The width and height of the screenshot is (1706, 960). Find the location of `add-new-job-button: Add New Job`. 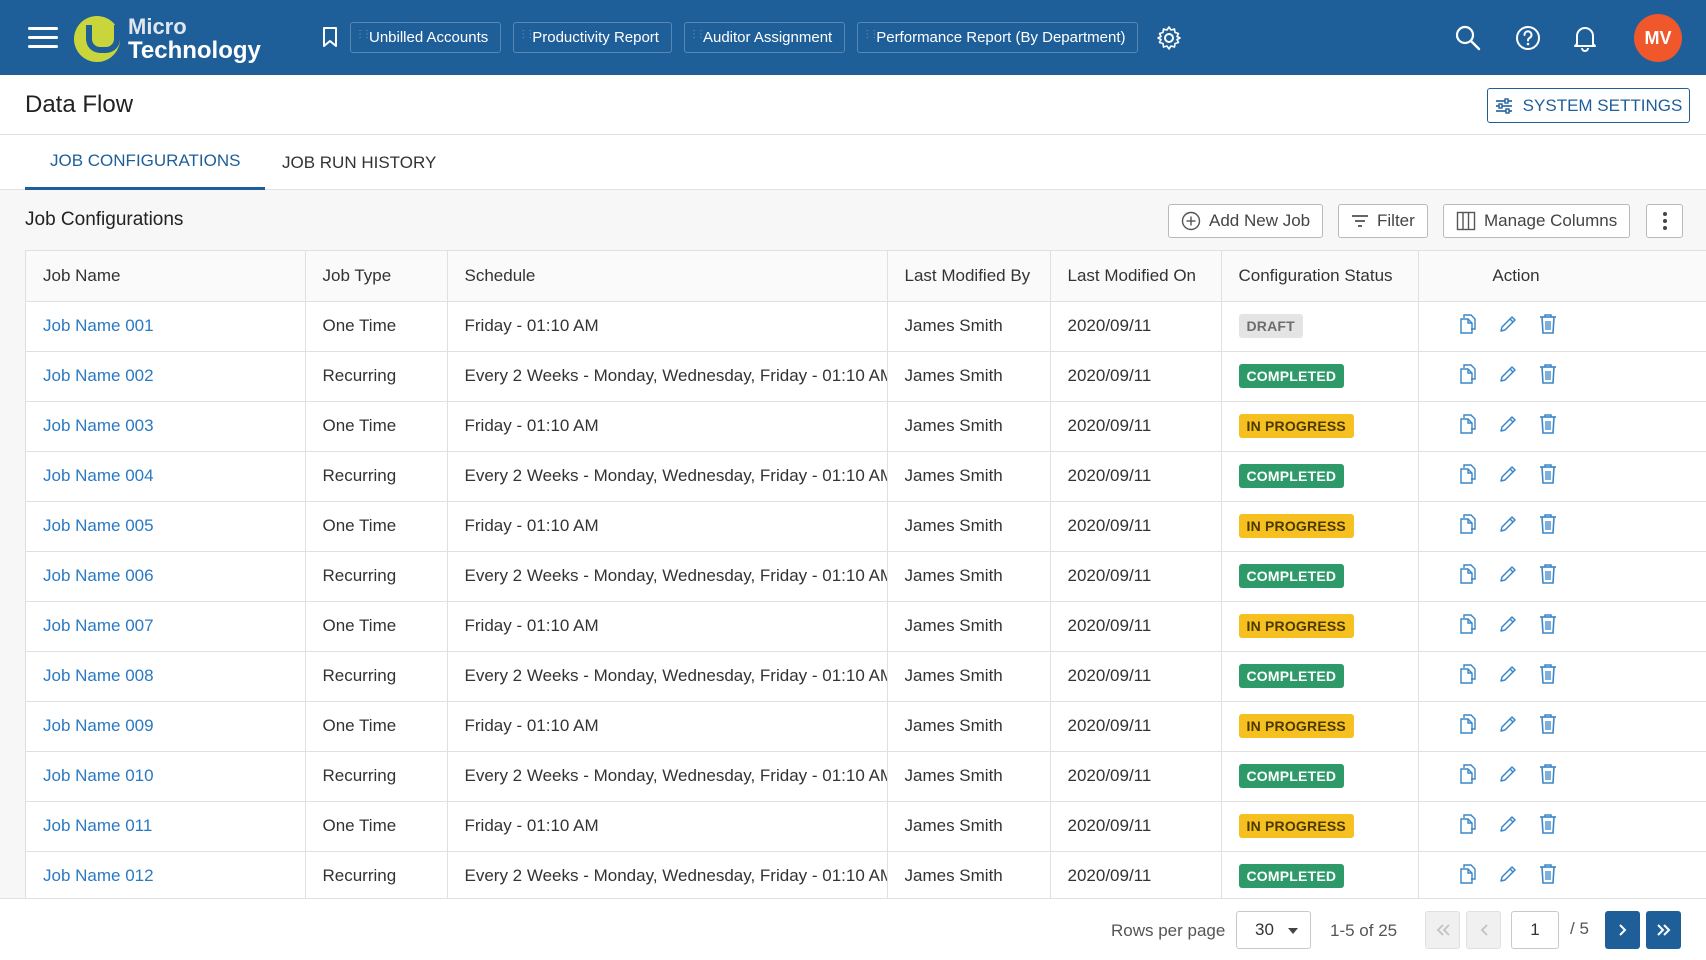

add-new-job-button: Add New Job is located at coordinates (1246, 221).